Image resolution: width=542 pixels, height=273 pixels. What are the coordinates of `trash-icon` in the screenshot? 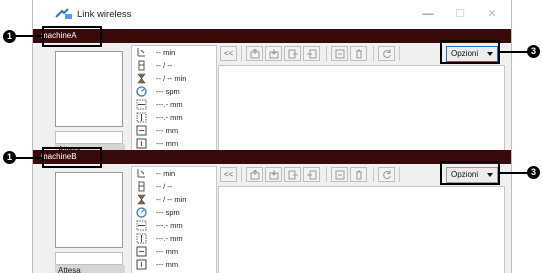 It's located at (359, 54).